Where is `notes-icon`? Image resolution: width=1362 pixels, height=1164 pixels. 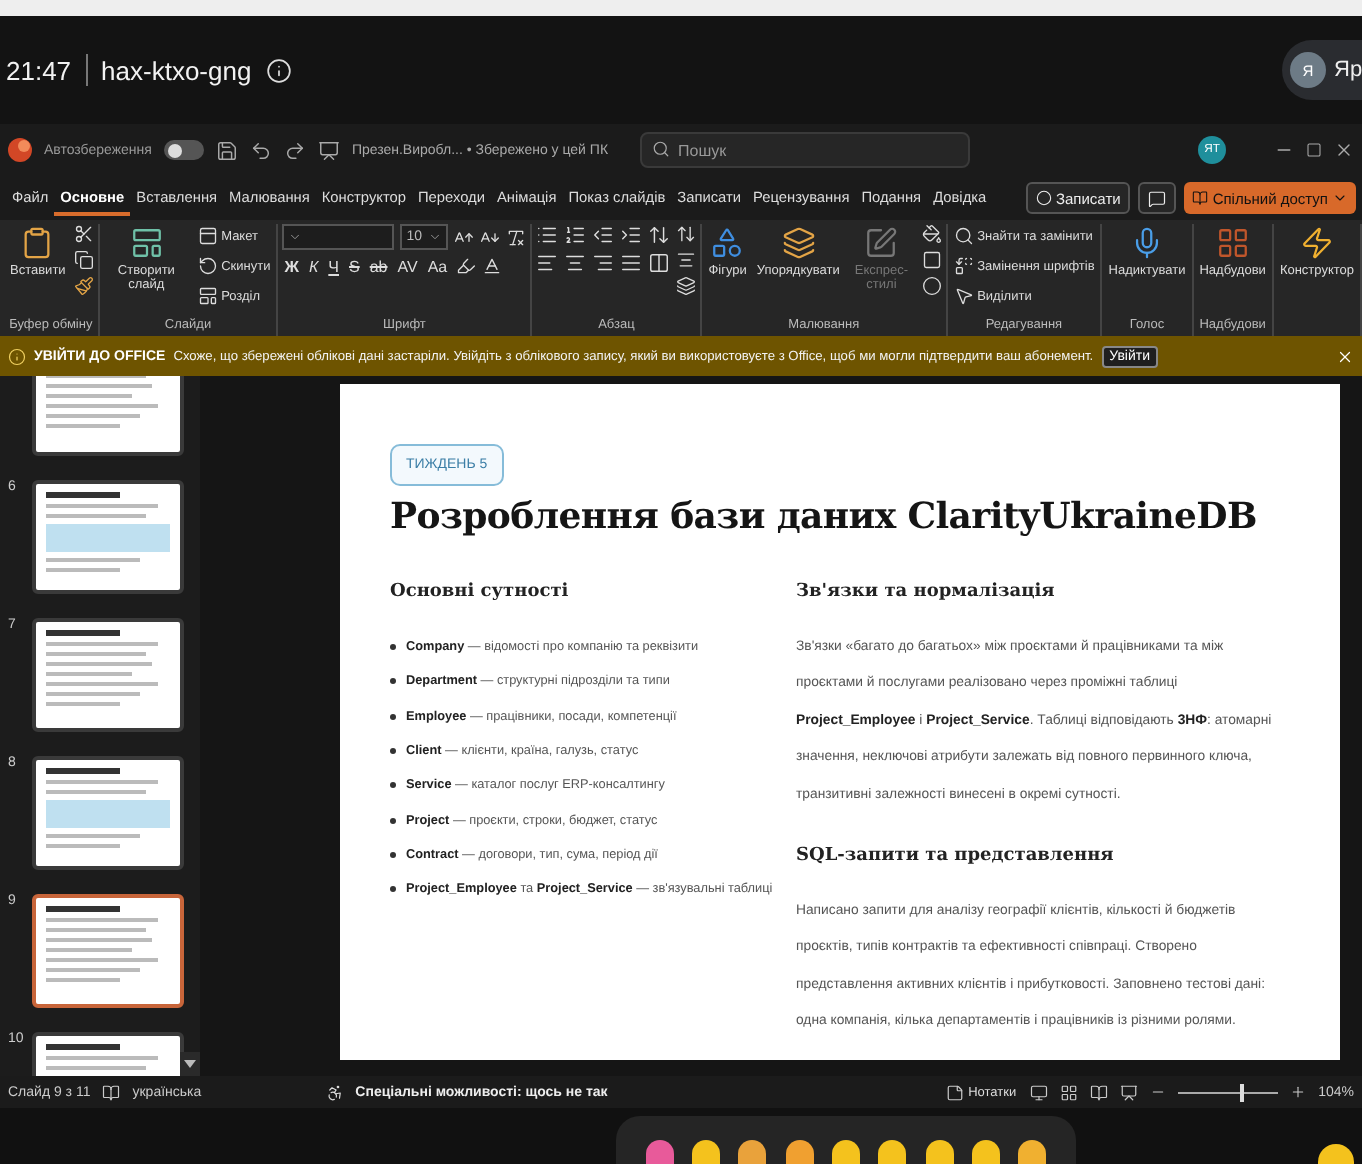 notes-icon is located at coordinates (955, 1092).